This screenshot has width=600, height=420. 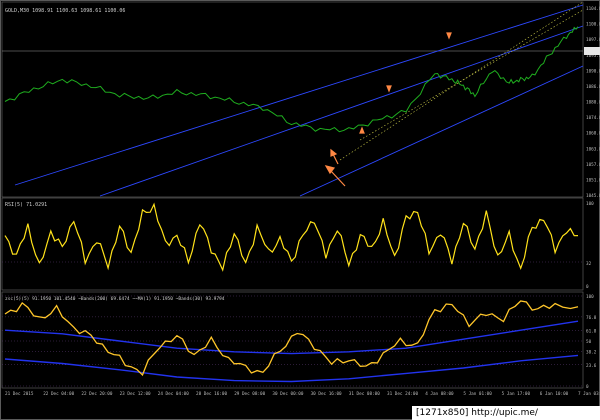 I want to click on time-tick-label: 5 Jan 01:00, so click(x=477, y=394).